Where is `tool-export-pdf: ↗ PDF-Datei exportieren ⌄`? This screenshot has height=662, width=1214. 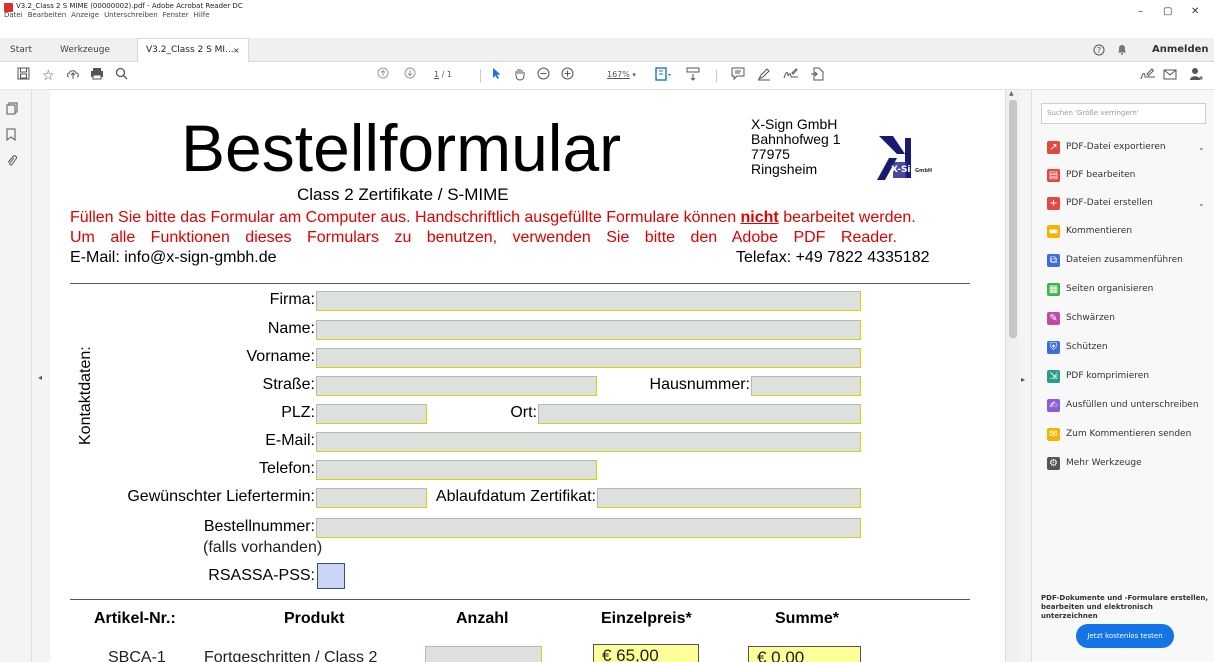 tool-export-pdf: ↗ PDF-Datei exportieren ⌄ is located at coordinates (1123, 147).